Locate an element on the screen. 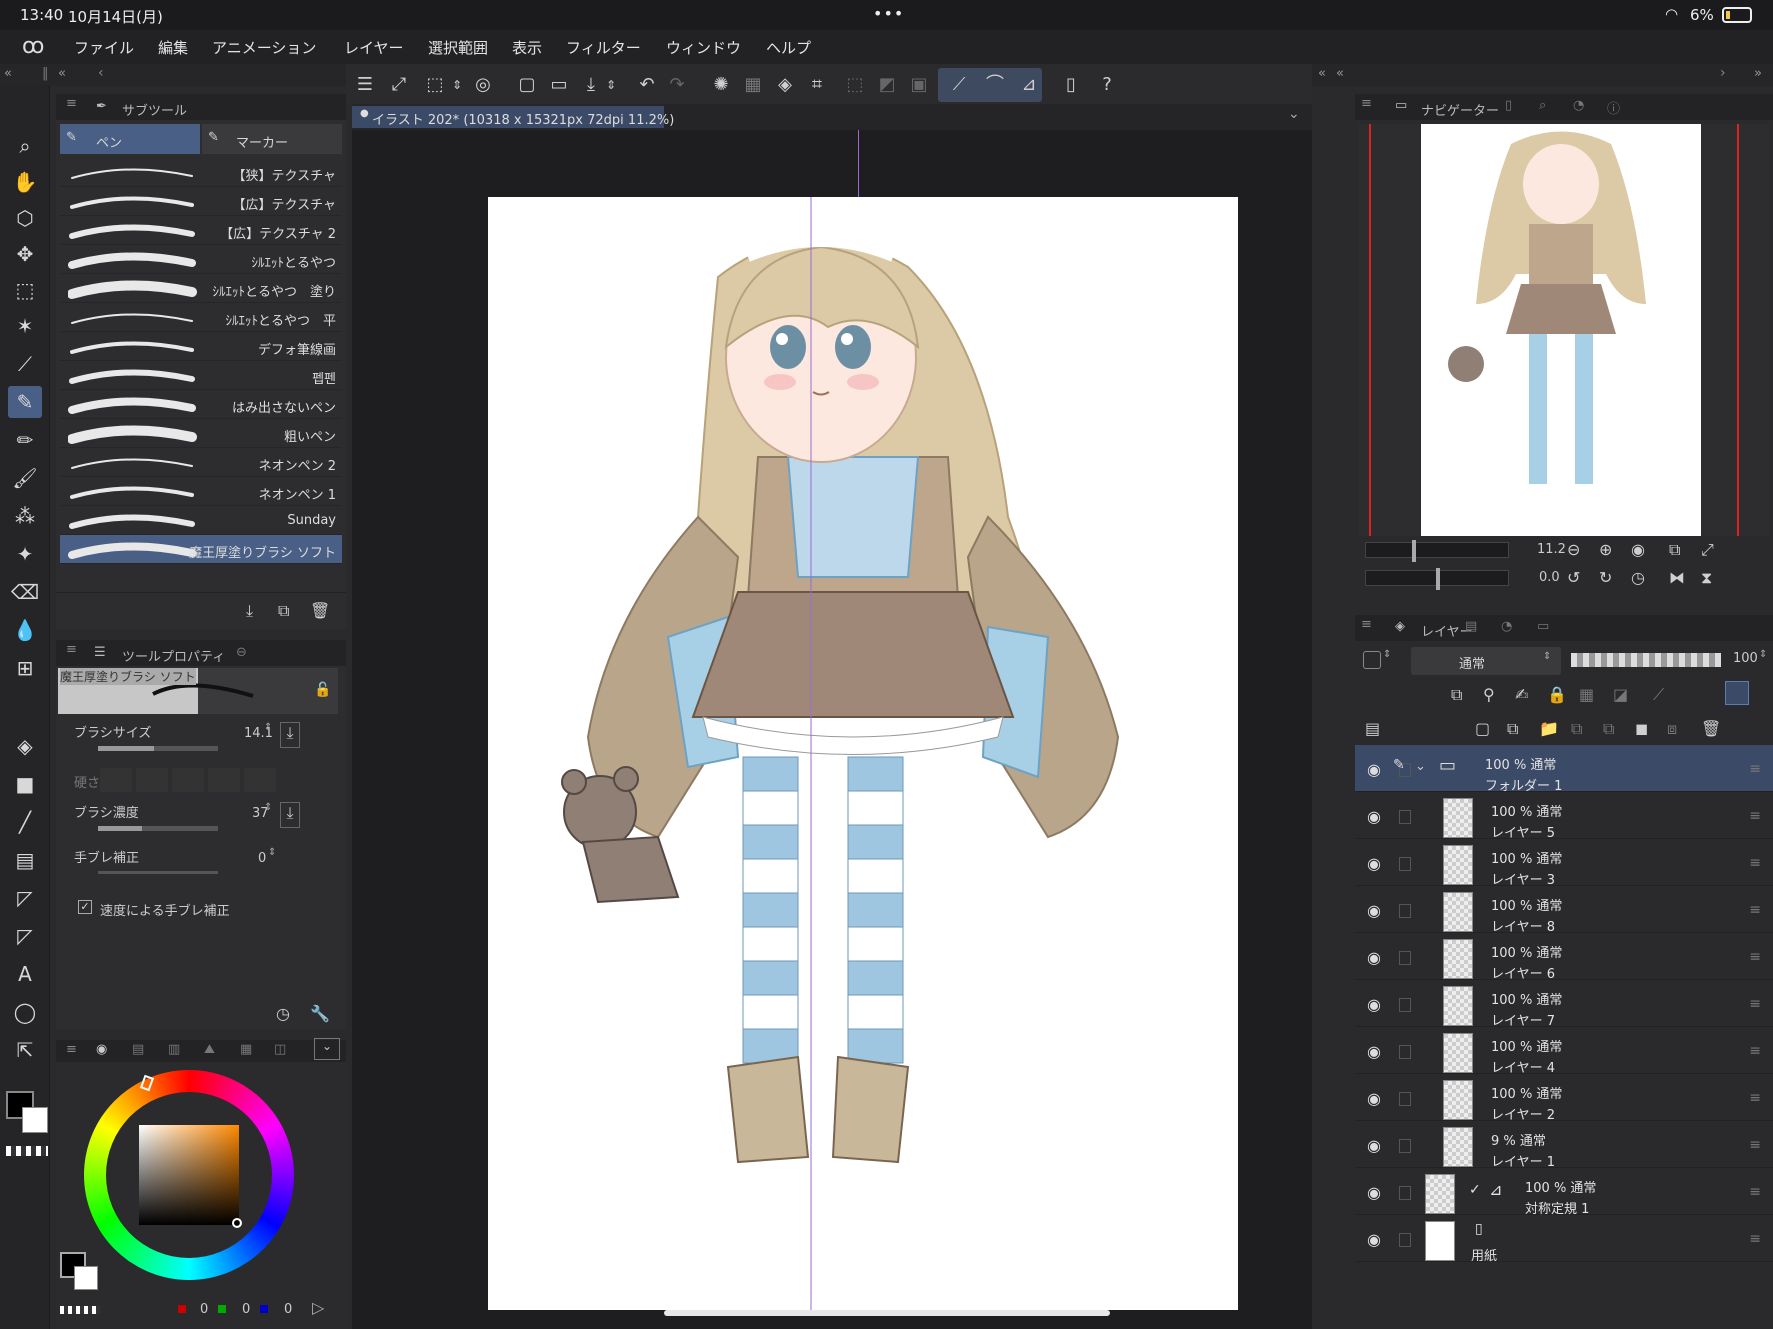 The image size is (1773, 1329). device-icon: ▯ is located at coordinates (1071, 85).